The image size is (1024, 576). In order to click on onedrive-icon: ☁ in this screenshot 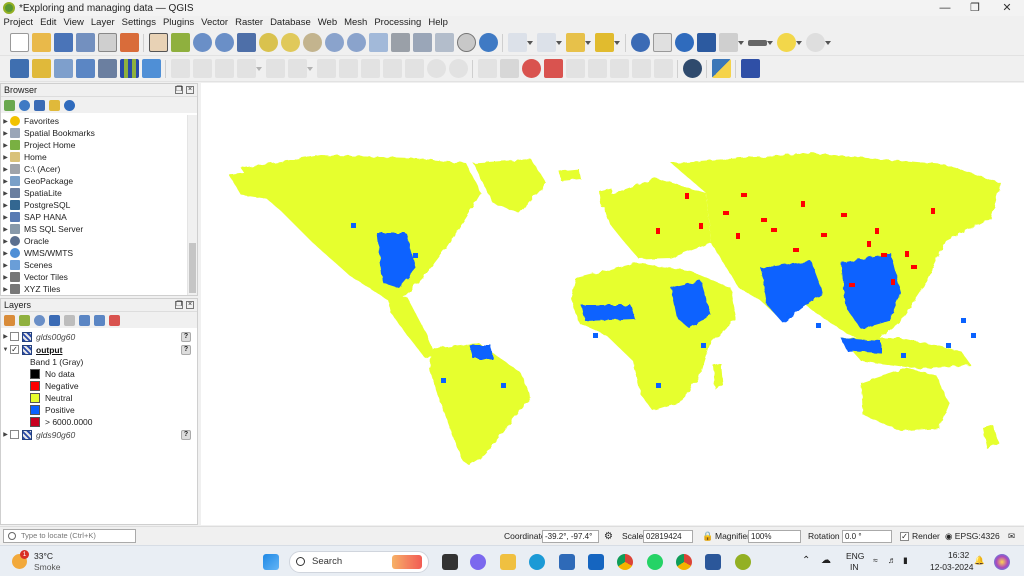, I will do `click(826, 560)`.